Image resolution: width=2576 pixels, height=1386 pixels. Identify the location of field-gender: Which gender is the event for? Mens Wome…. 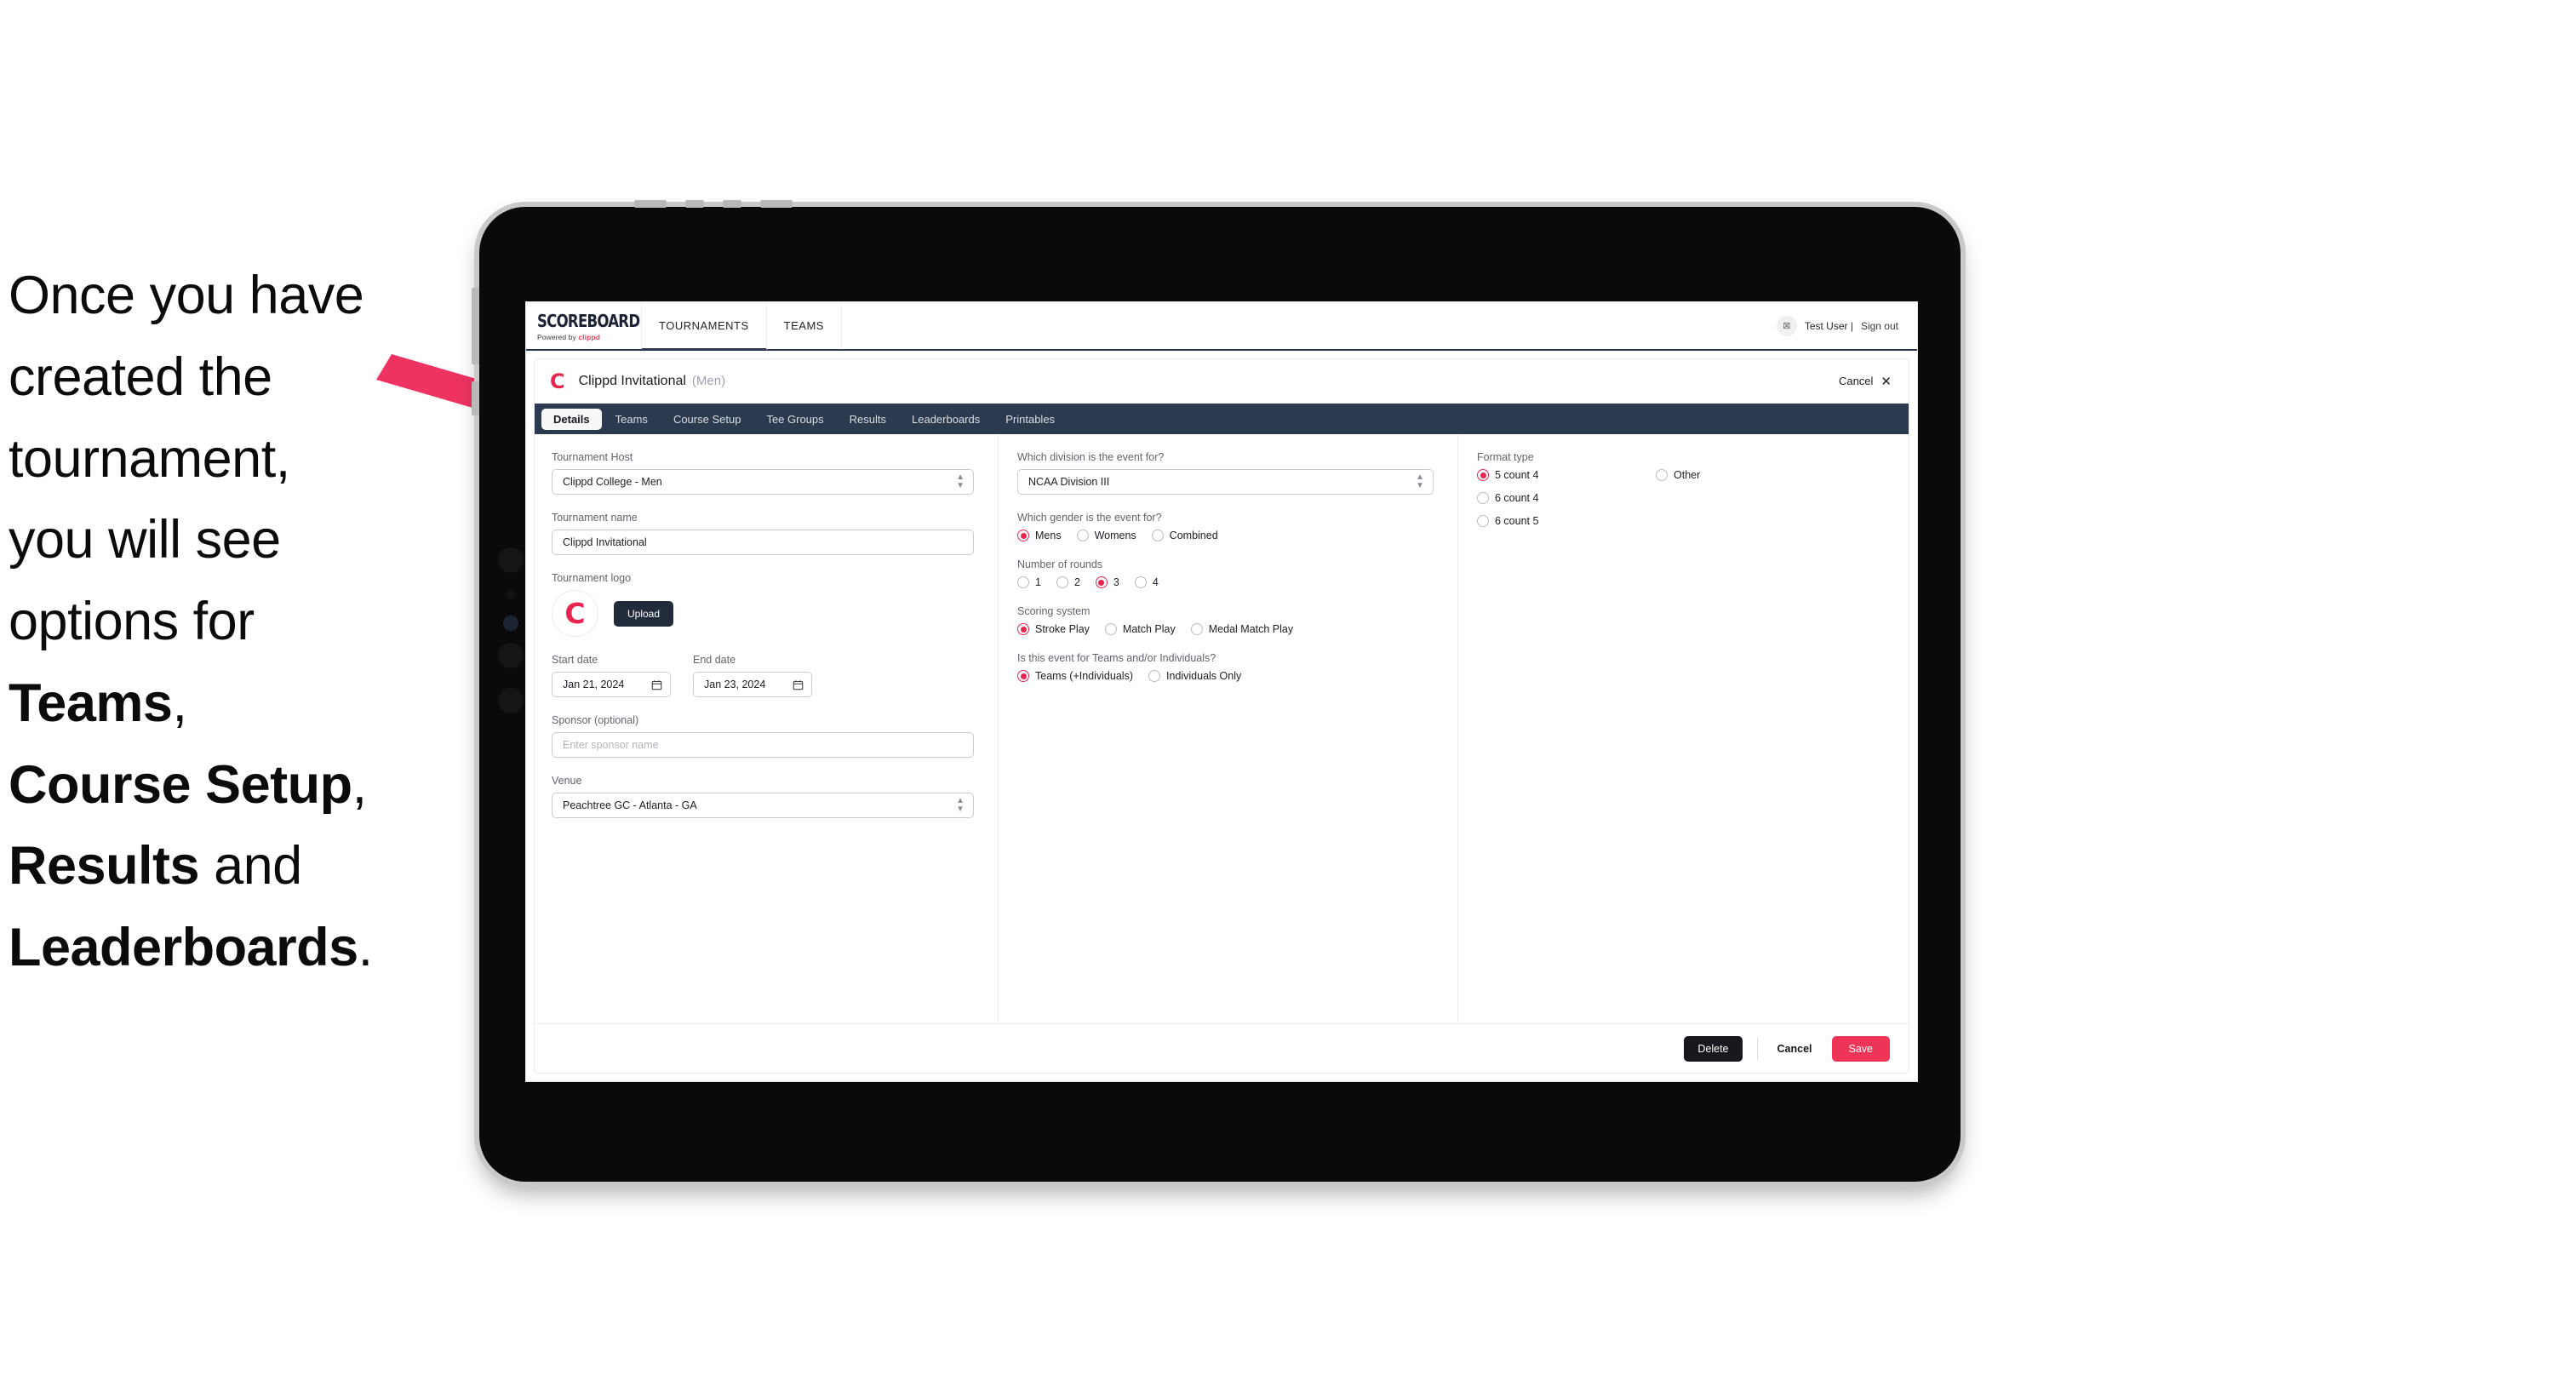
(1225, 526).